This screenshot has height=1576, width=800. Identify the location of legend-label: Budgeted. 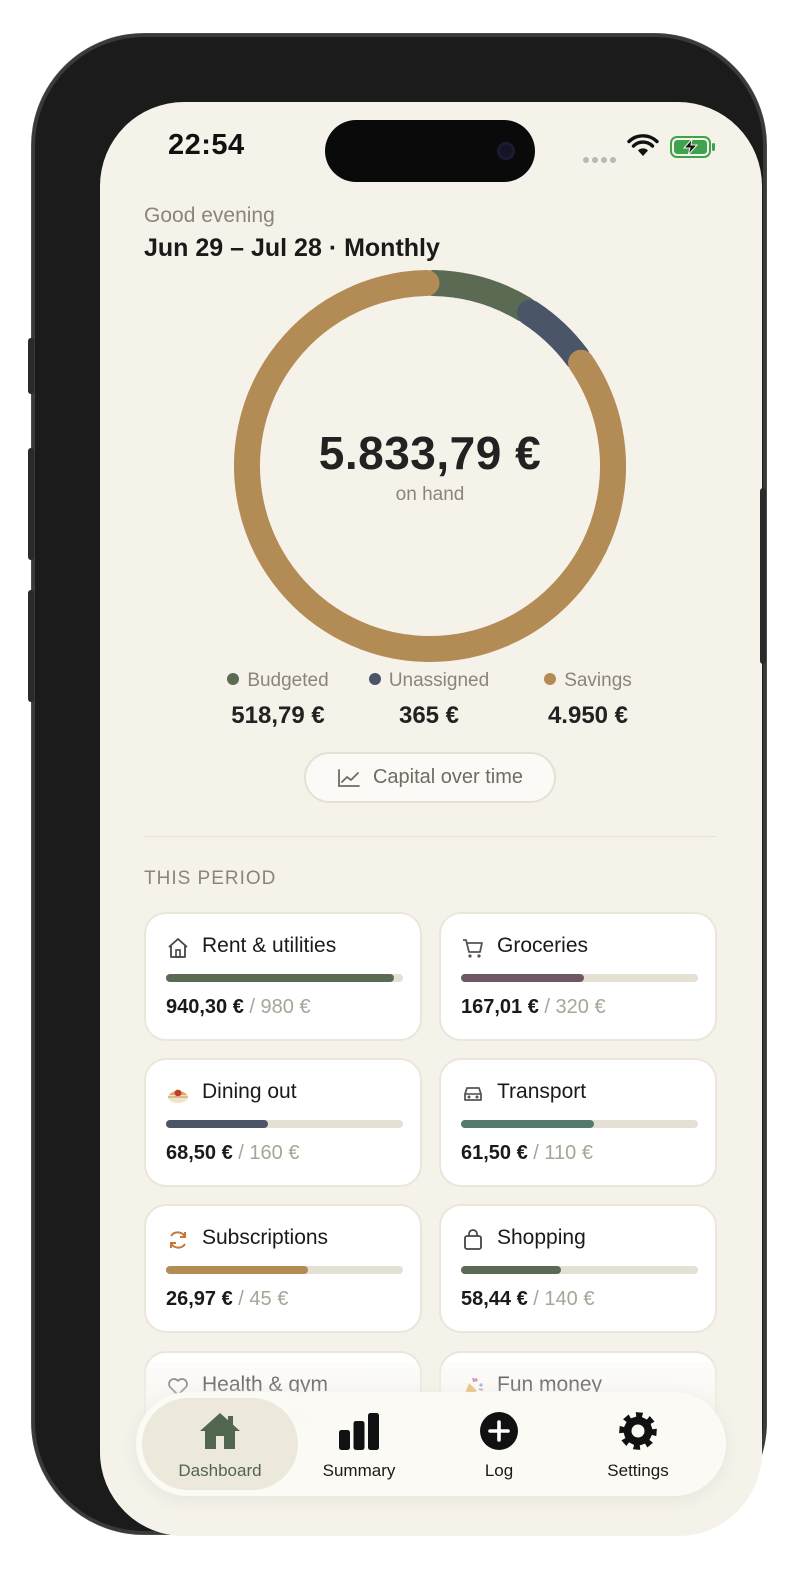
(288, 680).